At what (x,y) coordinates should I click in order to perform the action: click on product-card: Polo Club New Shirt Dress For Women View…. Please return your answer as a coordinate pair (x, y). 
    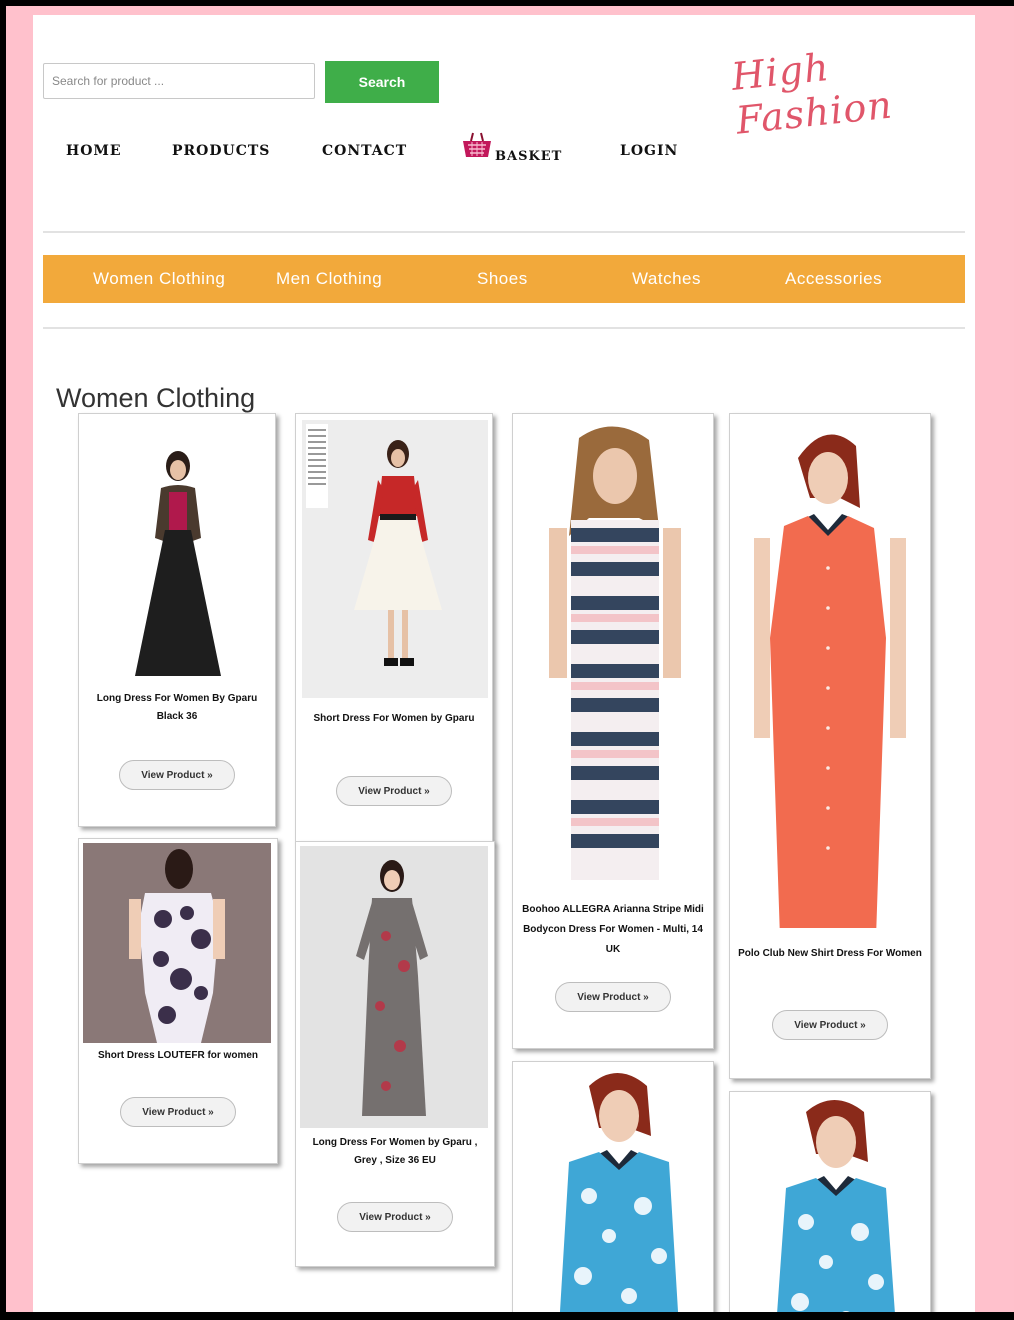
    Looking at the image, I should click on (830, 746).